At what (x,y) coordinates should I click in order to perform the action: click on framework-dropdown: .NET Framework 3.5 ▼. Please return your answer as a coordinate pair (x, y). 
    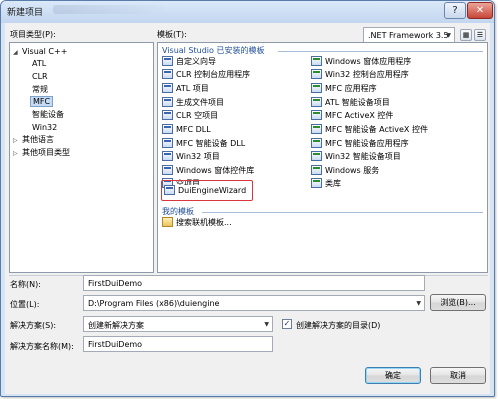
    Looking at the image, I should click on (409, 35).